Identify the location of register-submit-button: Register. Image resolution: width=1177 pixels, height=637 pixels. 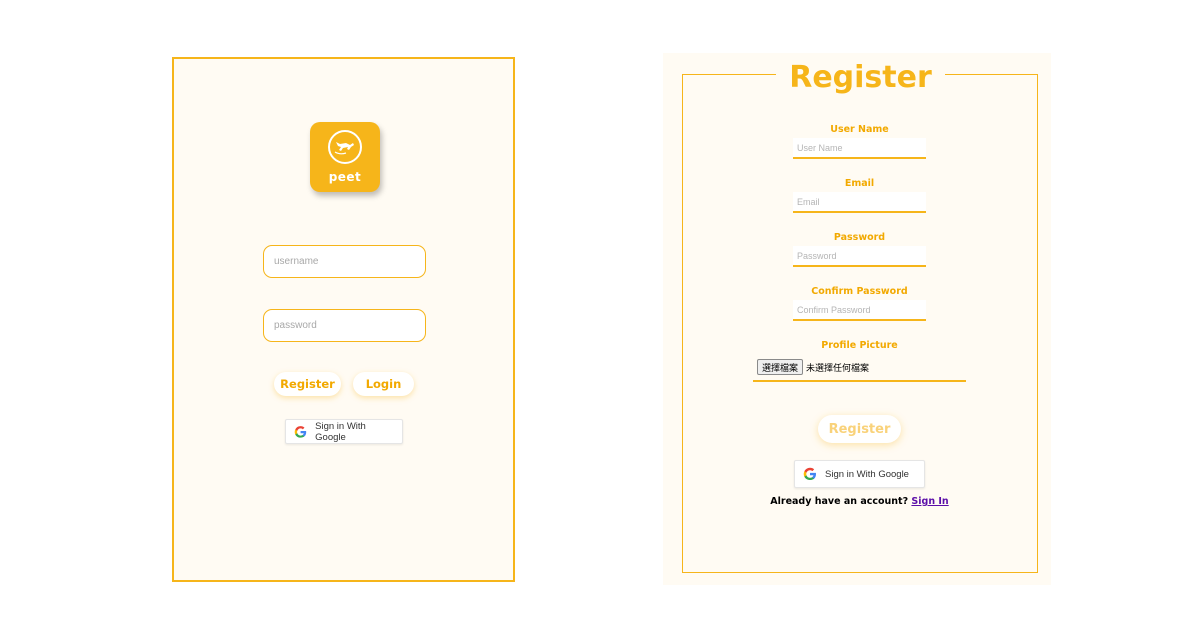
(859, 429).